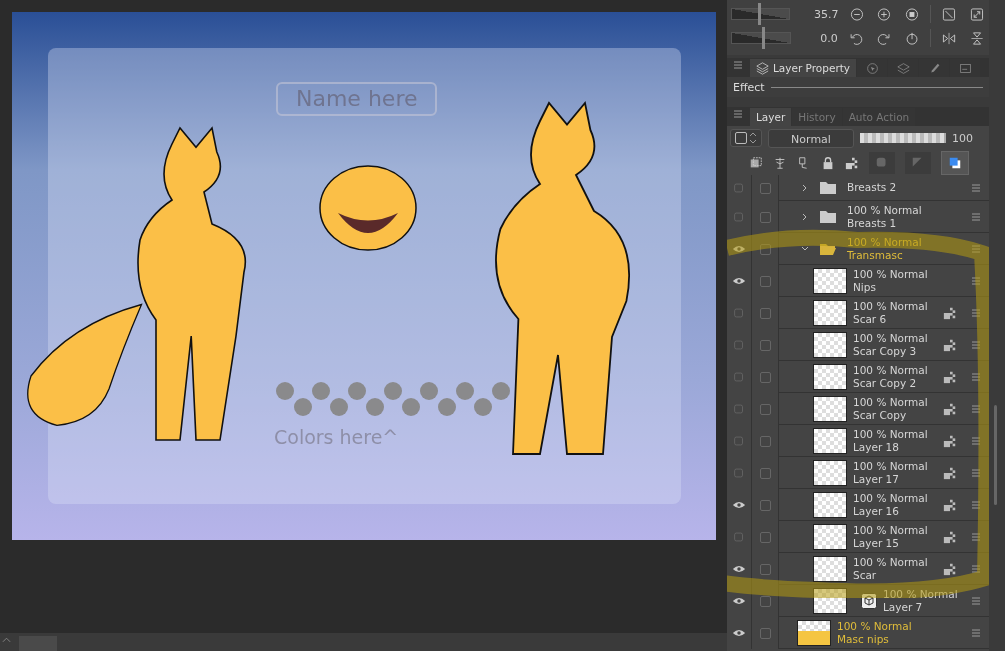  What do you see at coordinates (906, 187) in the screenshot?
I see `layer-name: Breasts 2` at bounding box center [906, 187].